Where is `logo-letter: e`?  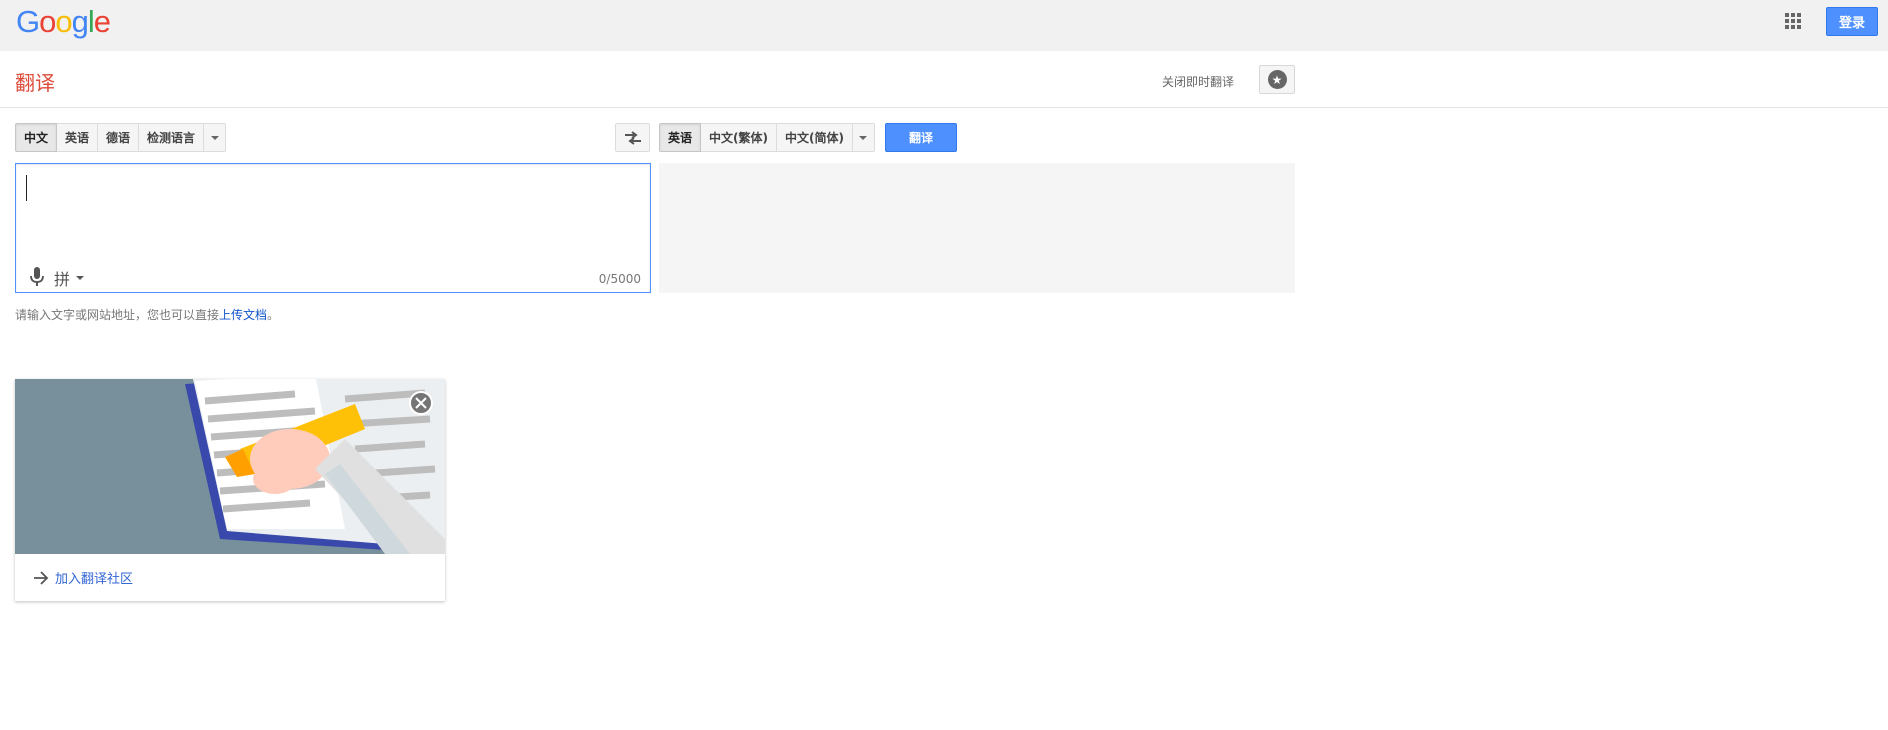 logo-letter: e is located at coordinates (102, 21).